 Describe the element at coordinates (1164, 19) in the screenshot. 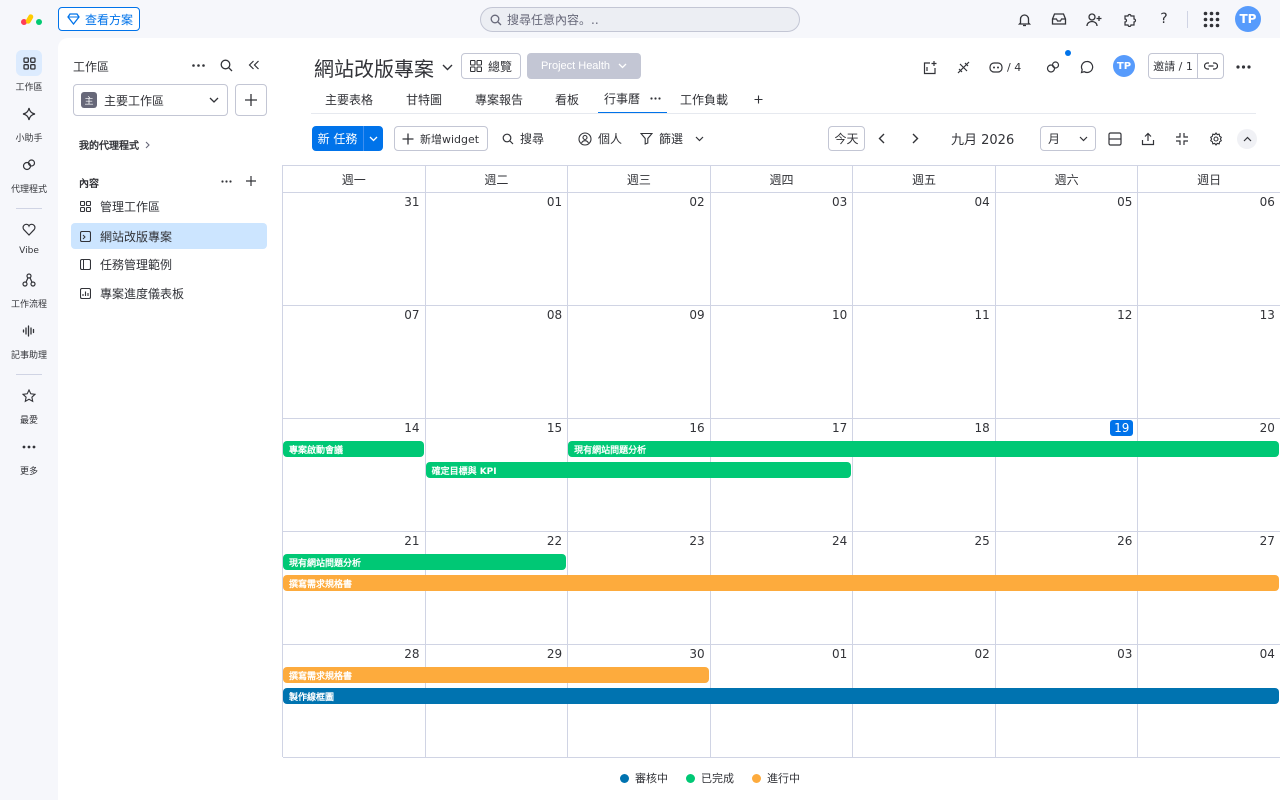

I see `help-icon: ?` at that location.